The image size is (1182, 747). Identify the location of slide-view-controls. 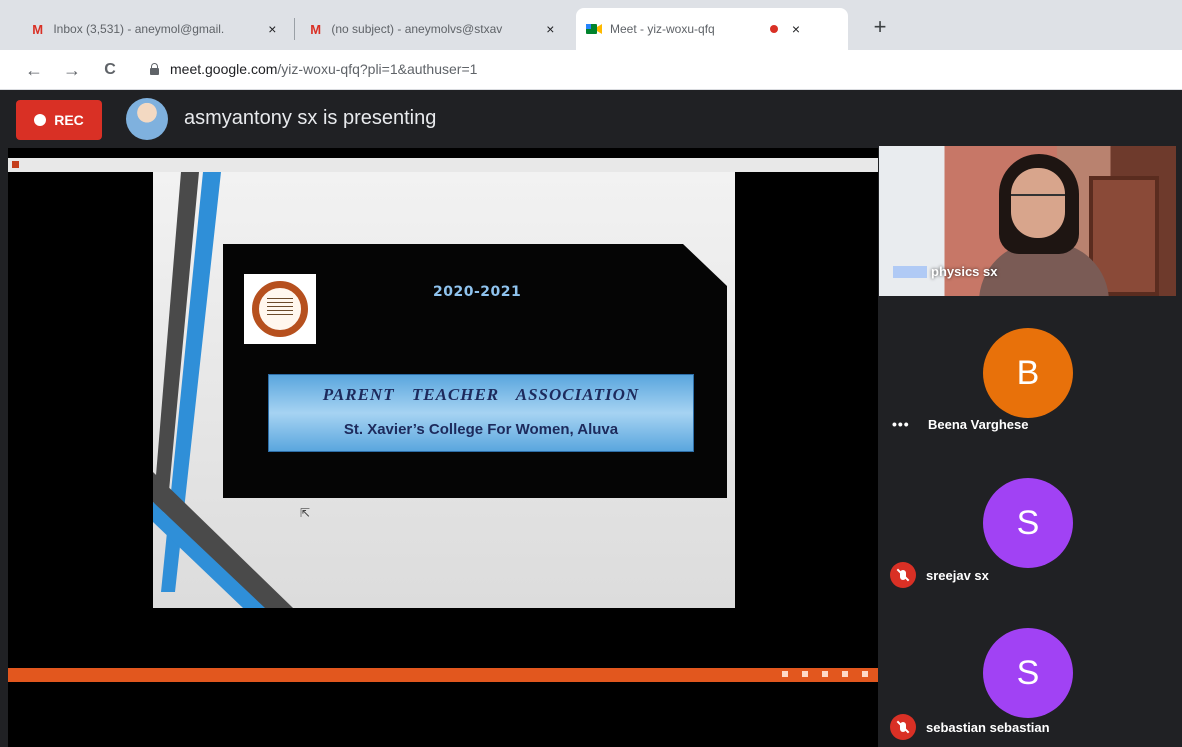
(825, 674).